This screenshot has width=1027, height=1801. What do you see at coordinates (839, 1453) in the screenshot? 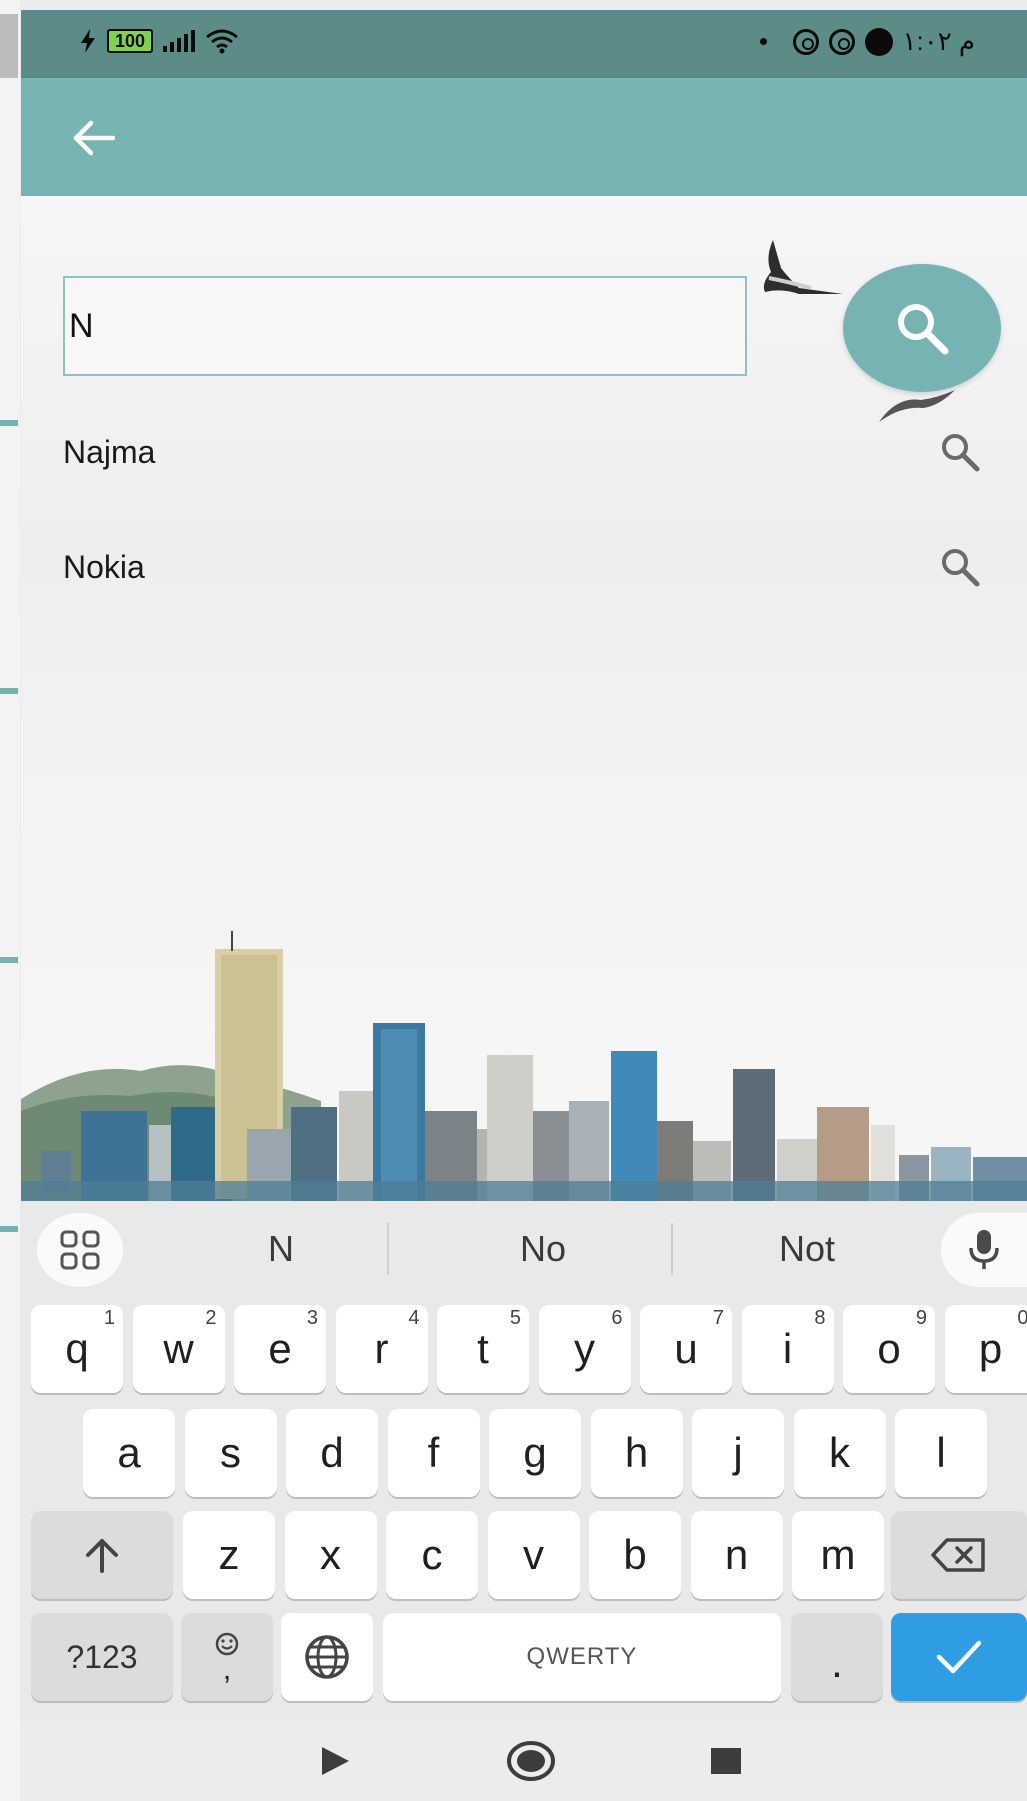
I see `key-k: k` at bounding box center [839, 1453].